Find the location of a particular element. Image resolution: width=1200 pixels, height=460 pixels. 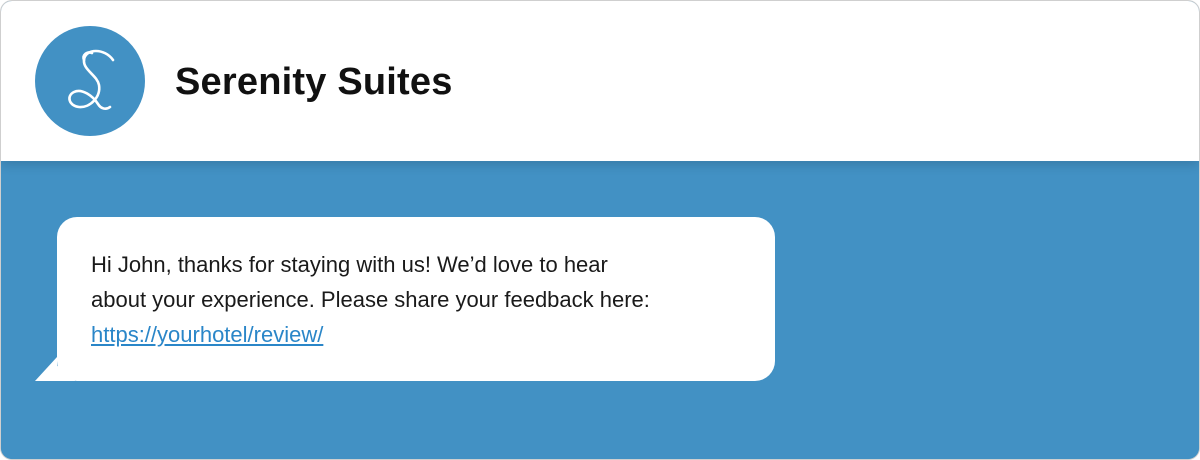

script-s-logo-icon is located at coordinates (91, 79).